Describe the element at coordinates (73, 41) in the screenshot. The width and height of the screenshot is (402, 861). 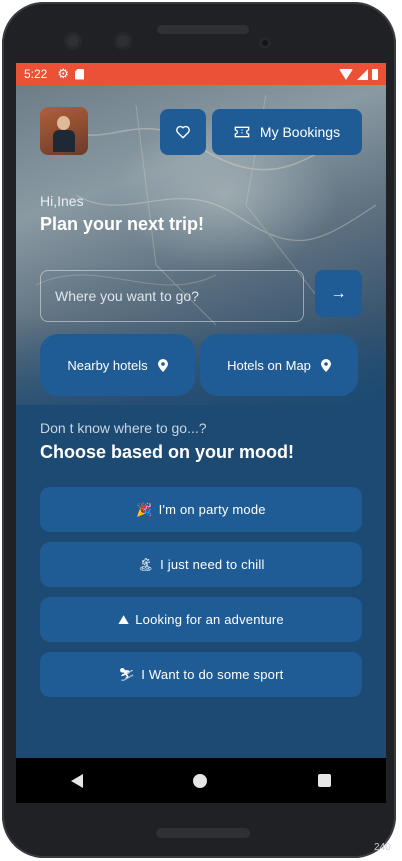
I see `front-sensor-icon` at that location.